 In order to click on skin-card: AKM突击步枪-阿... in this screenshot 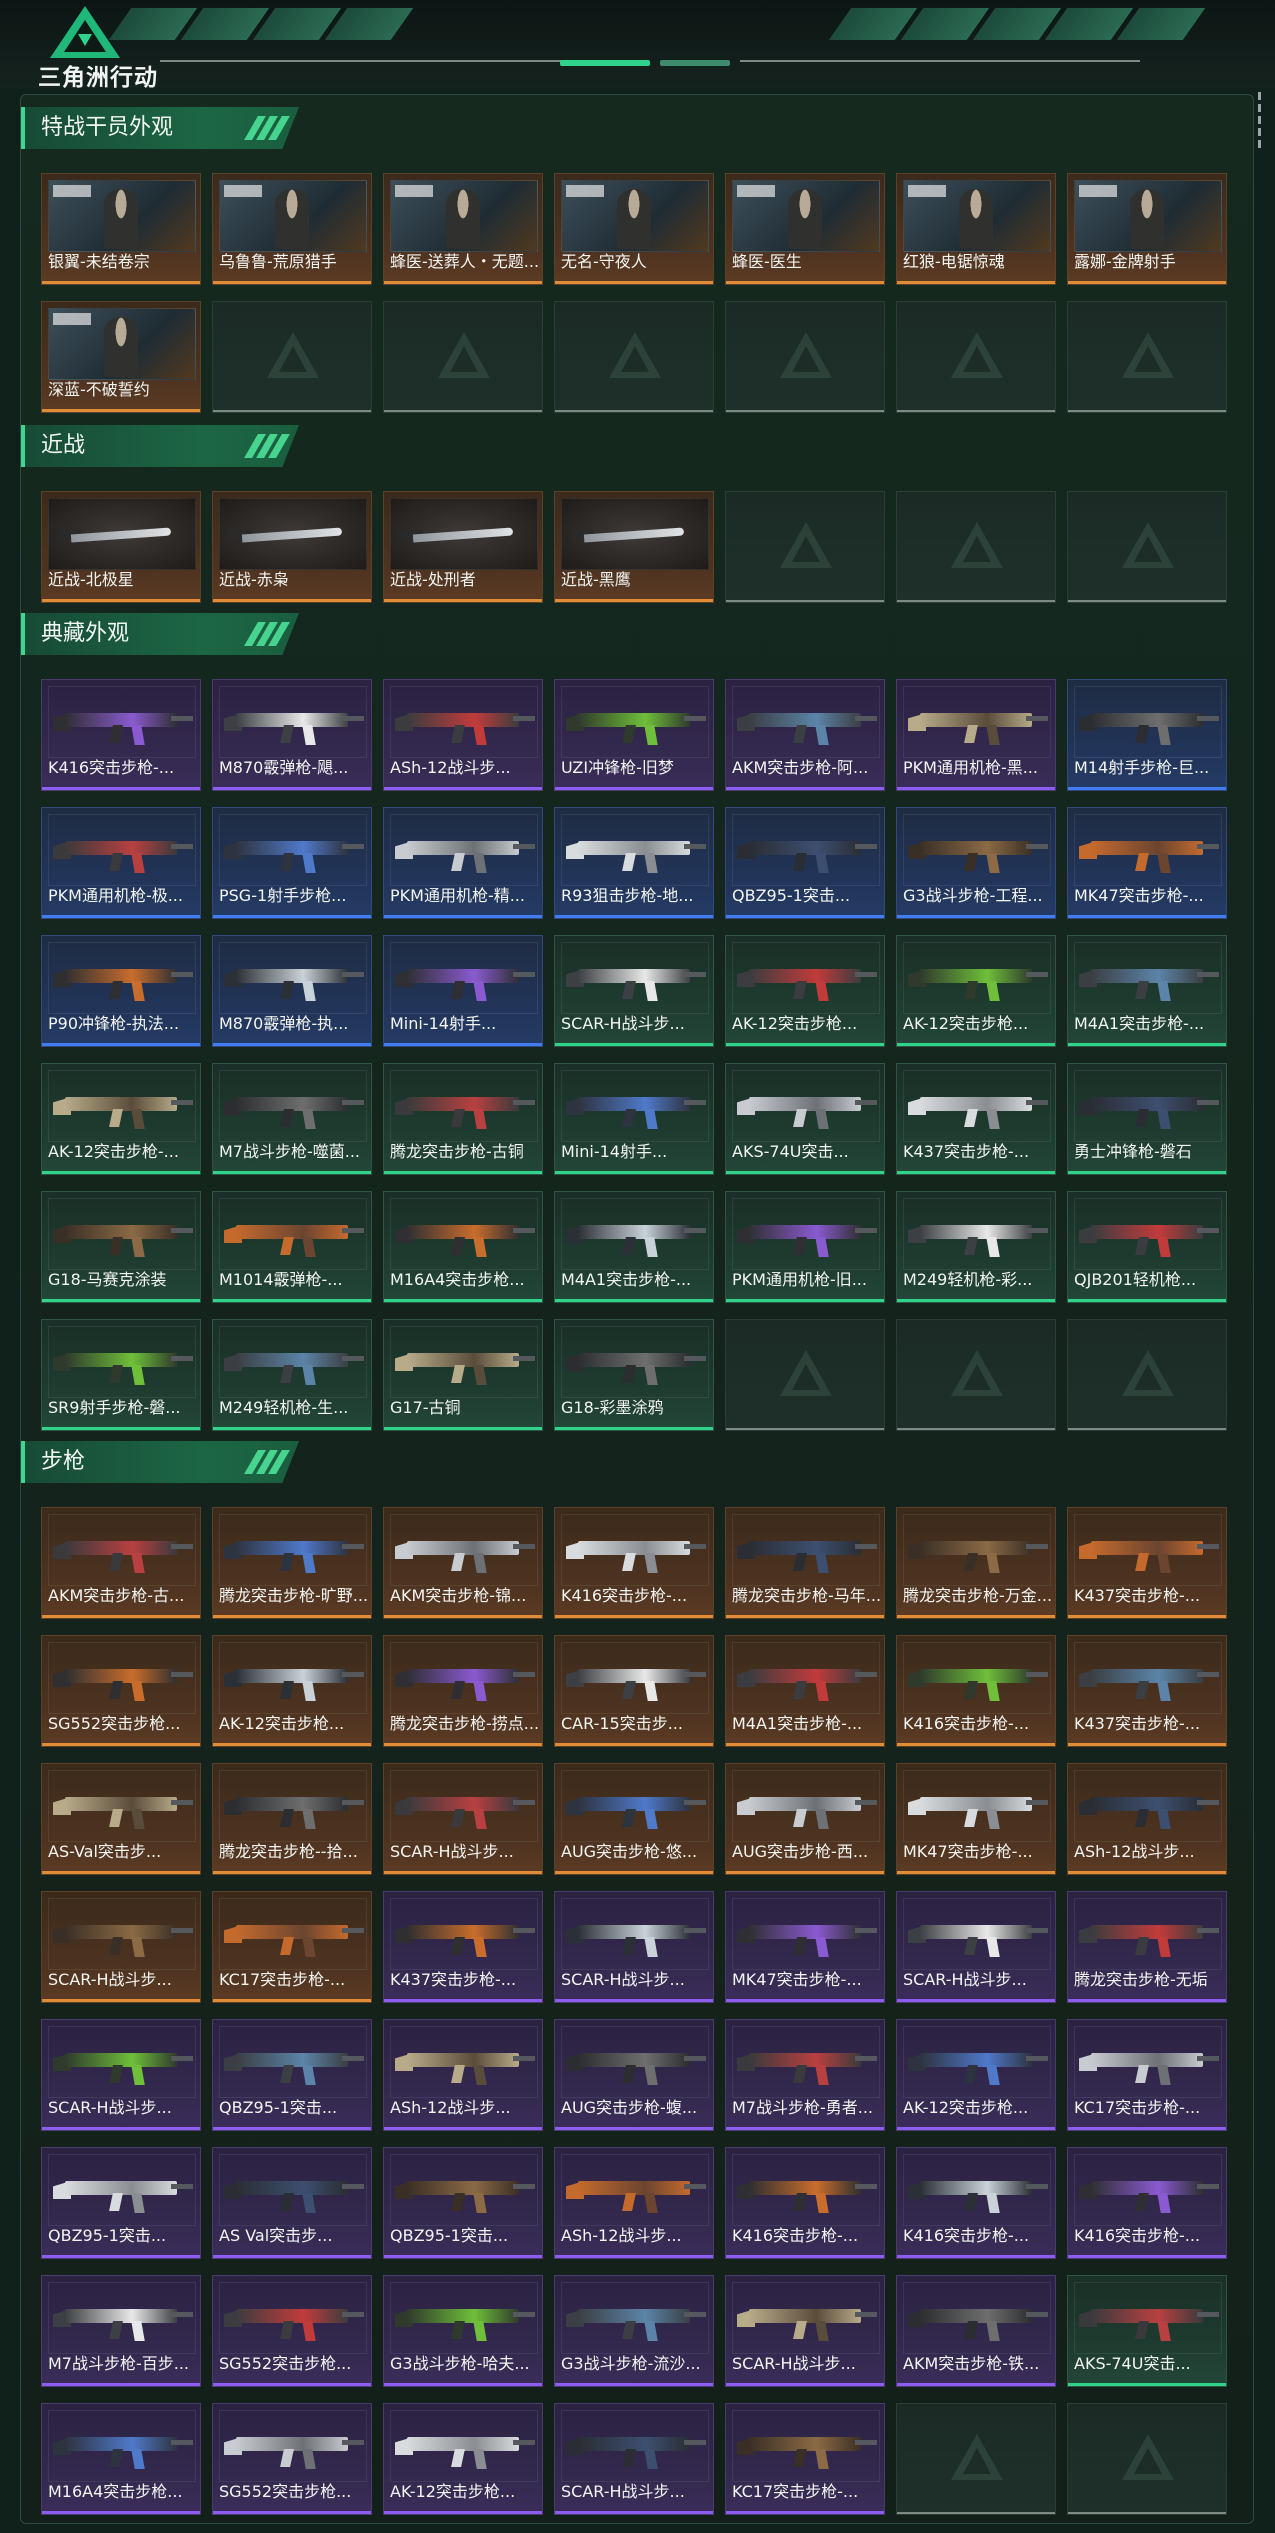, I will do `click(805, 735)`.